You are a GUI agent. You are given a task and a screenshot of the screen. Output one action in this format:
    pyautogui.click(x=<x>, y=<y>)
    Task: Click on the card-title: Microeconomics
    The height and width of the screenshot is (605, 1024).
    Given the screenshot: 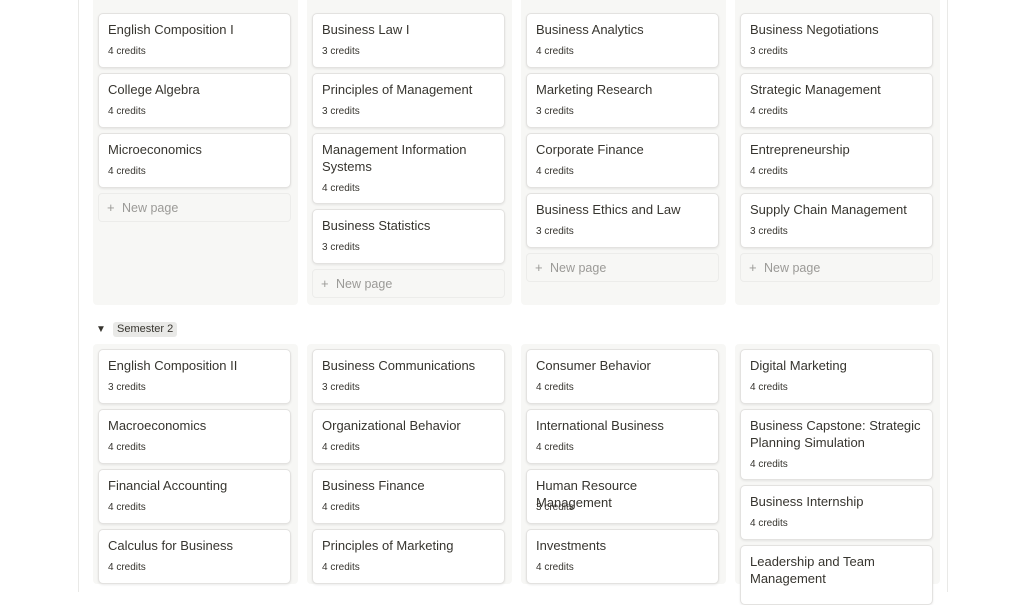 What is the action you would take?
    pyautogui.click(x=155, y=149)
    